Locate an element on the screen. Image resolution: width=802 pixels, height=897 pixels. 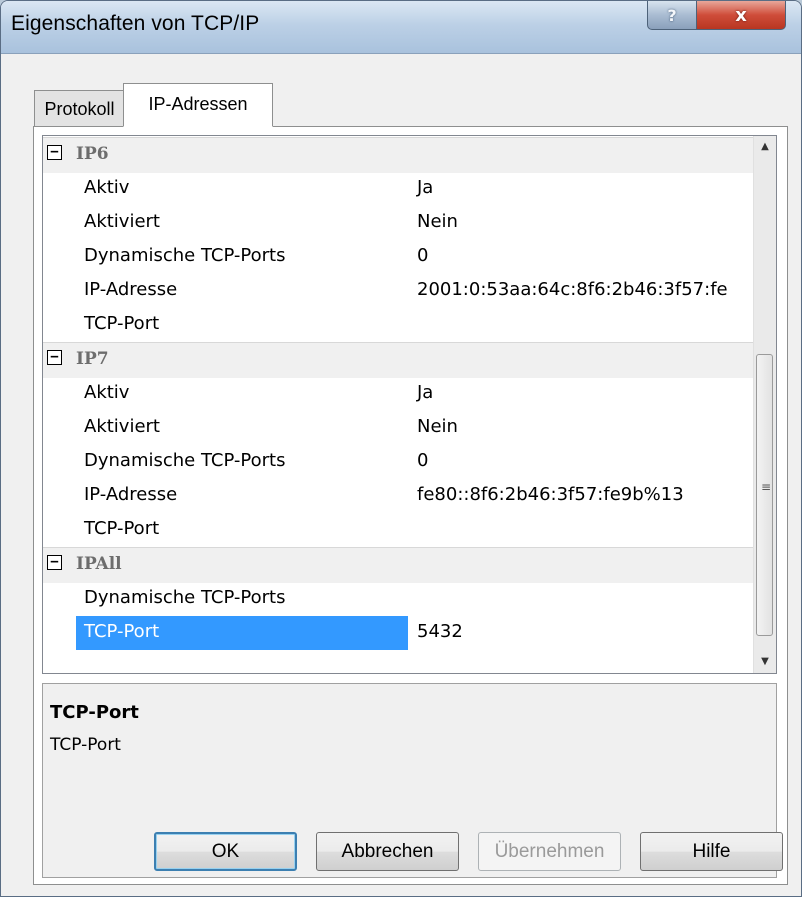
help-title-button: ? is located at coordinates (672, 15).